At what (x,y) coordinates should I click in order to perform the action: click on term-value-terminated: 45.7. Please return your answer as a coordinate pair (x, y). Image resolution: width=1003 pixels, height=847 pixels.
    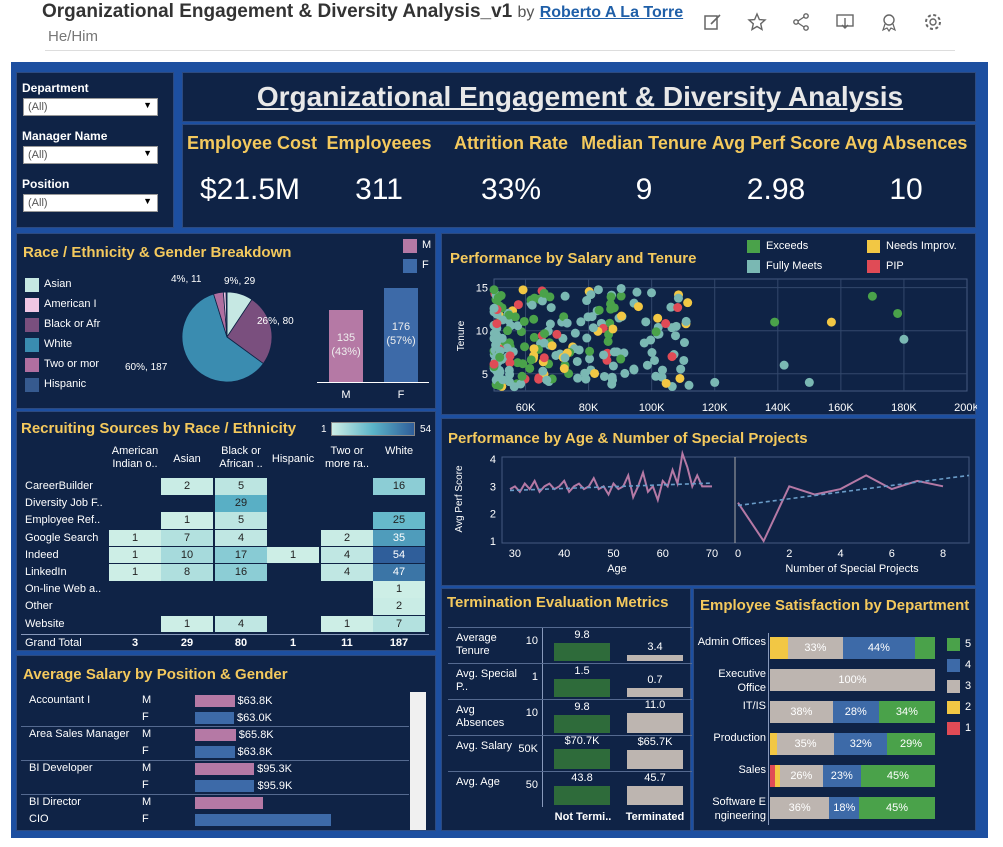
    Looking at the image, I should click on (655, 777).